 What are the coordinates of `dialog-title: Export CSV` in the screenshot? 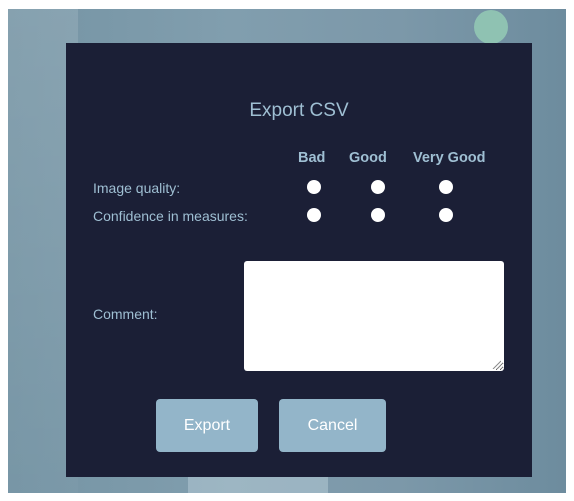 It's located at (299, 110).